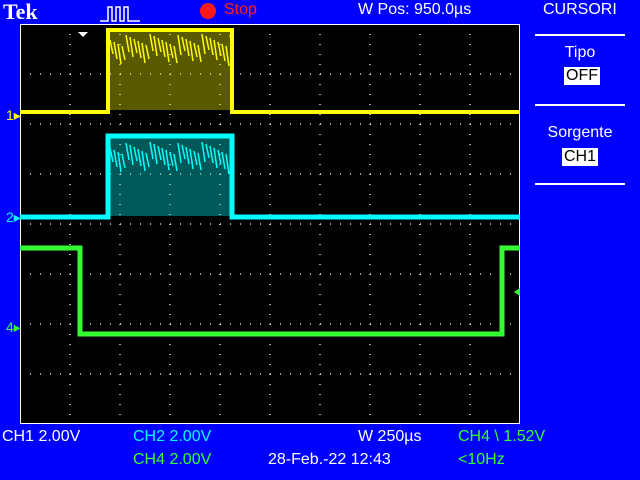 Image resolution: width=640 pixels, height=480 pixels. What do you see at coordinates (41, 436) in the screenshot?
I see `ch1-scale: CH1 2.00V` at bounding box center [41, 436].